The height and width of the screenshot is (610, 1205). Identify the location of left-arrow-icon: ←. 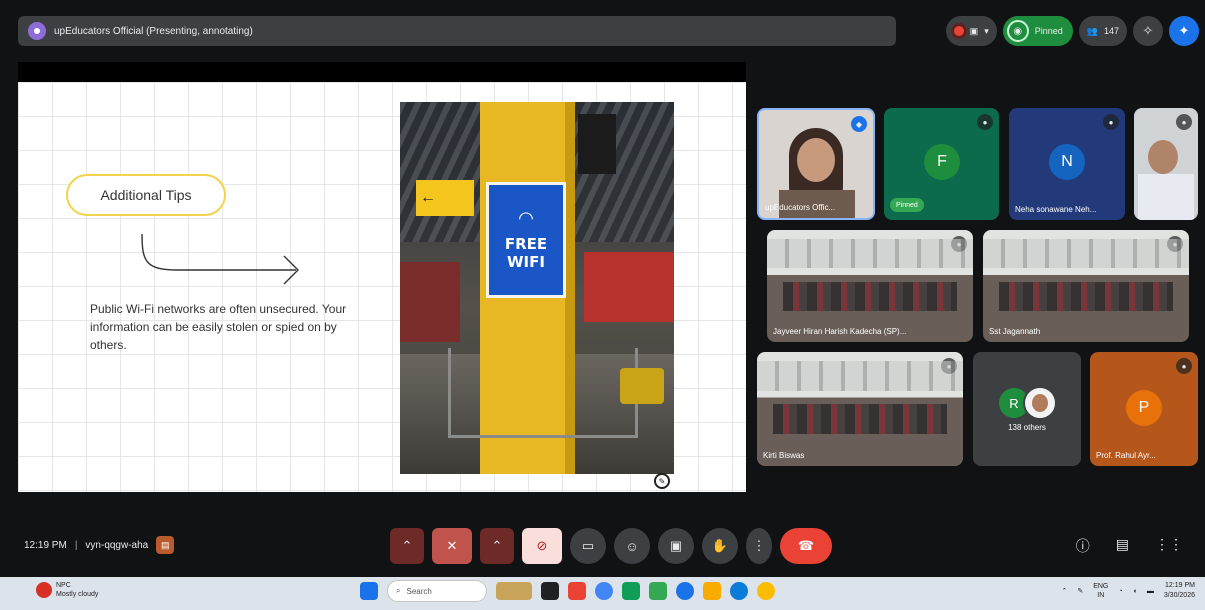
(428, 197).